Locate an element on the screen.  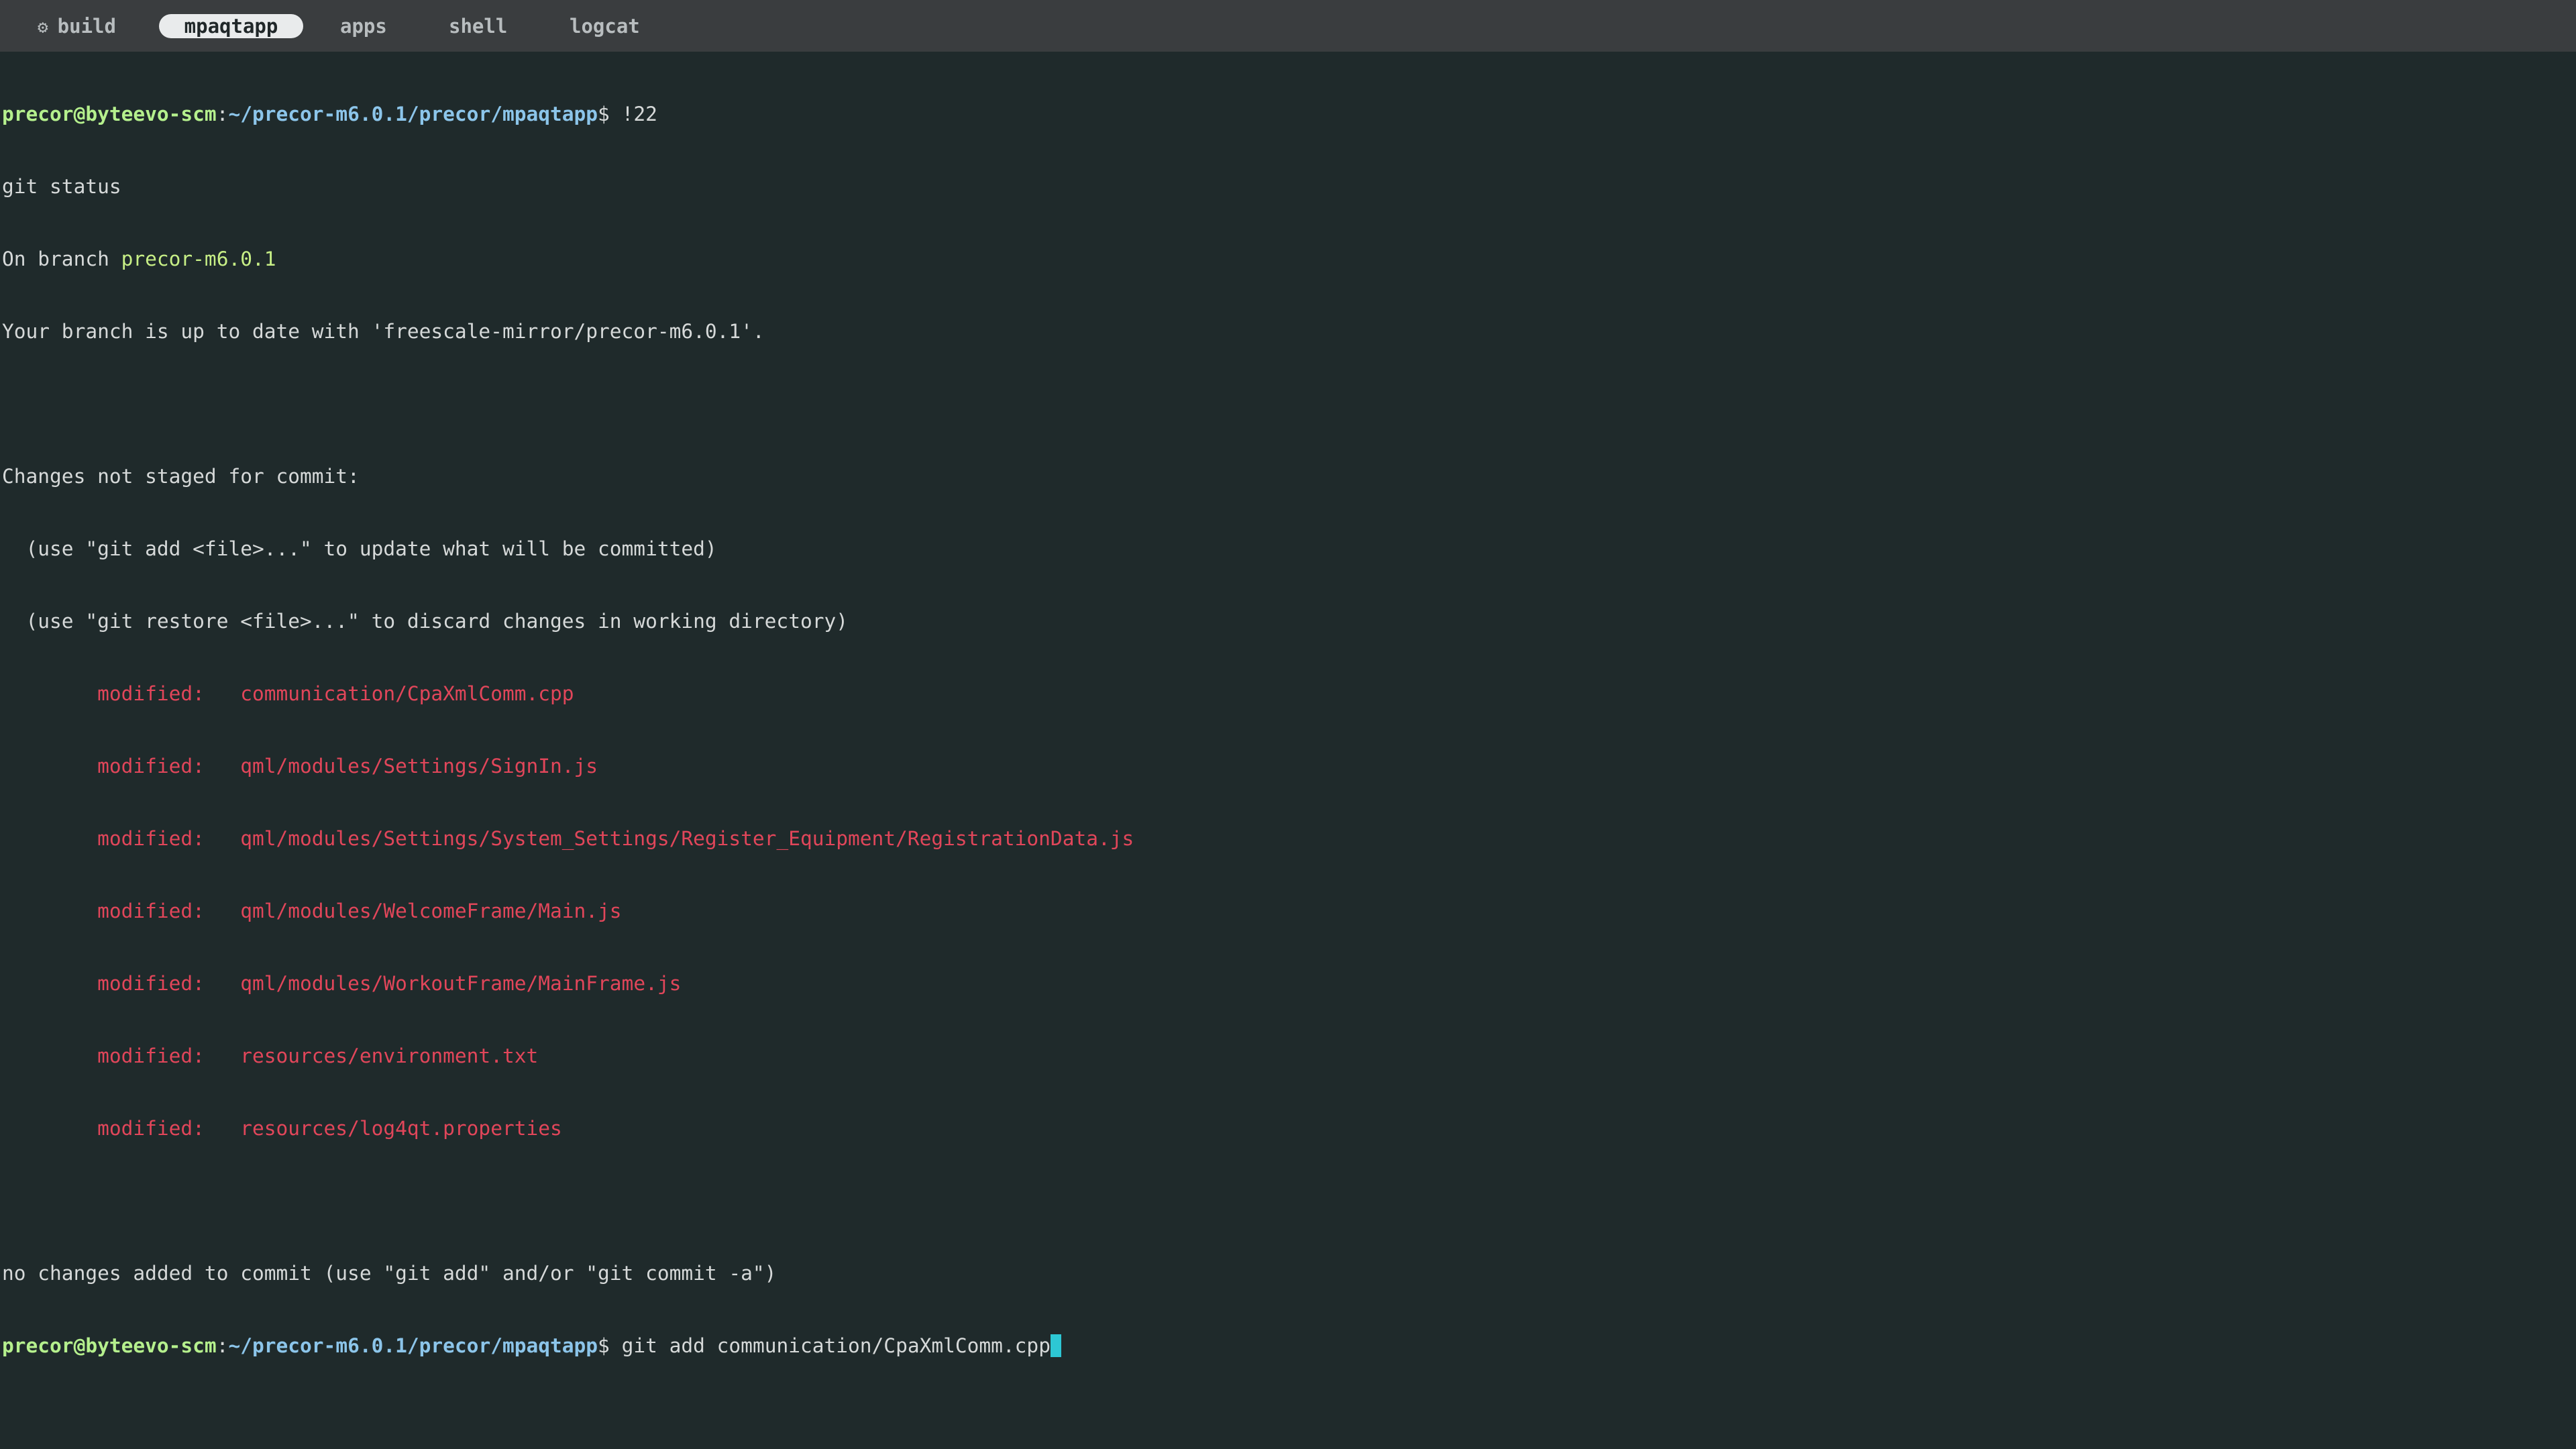
modified-file: resources/log4qt.properties is located at coordinates (401, 1128).